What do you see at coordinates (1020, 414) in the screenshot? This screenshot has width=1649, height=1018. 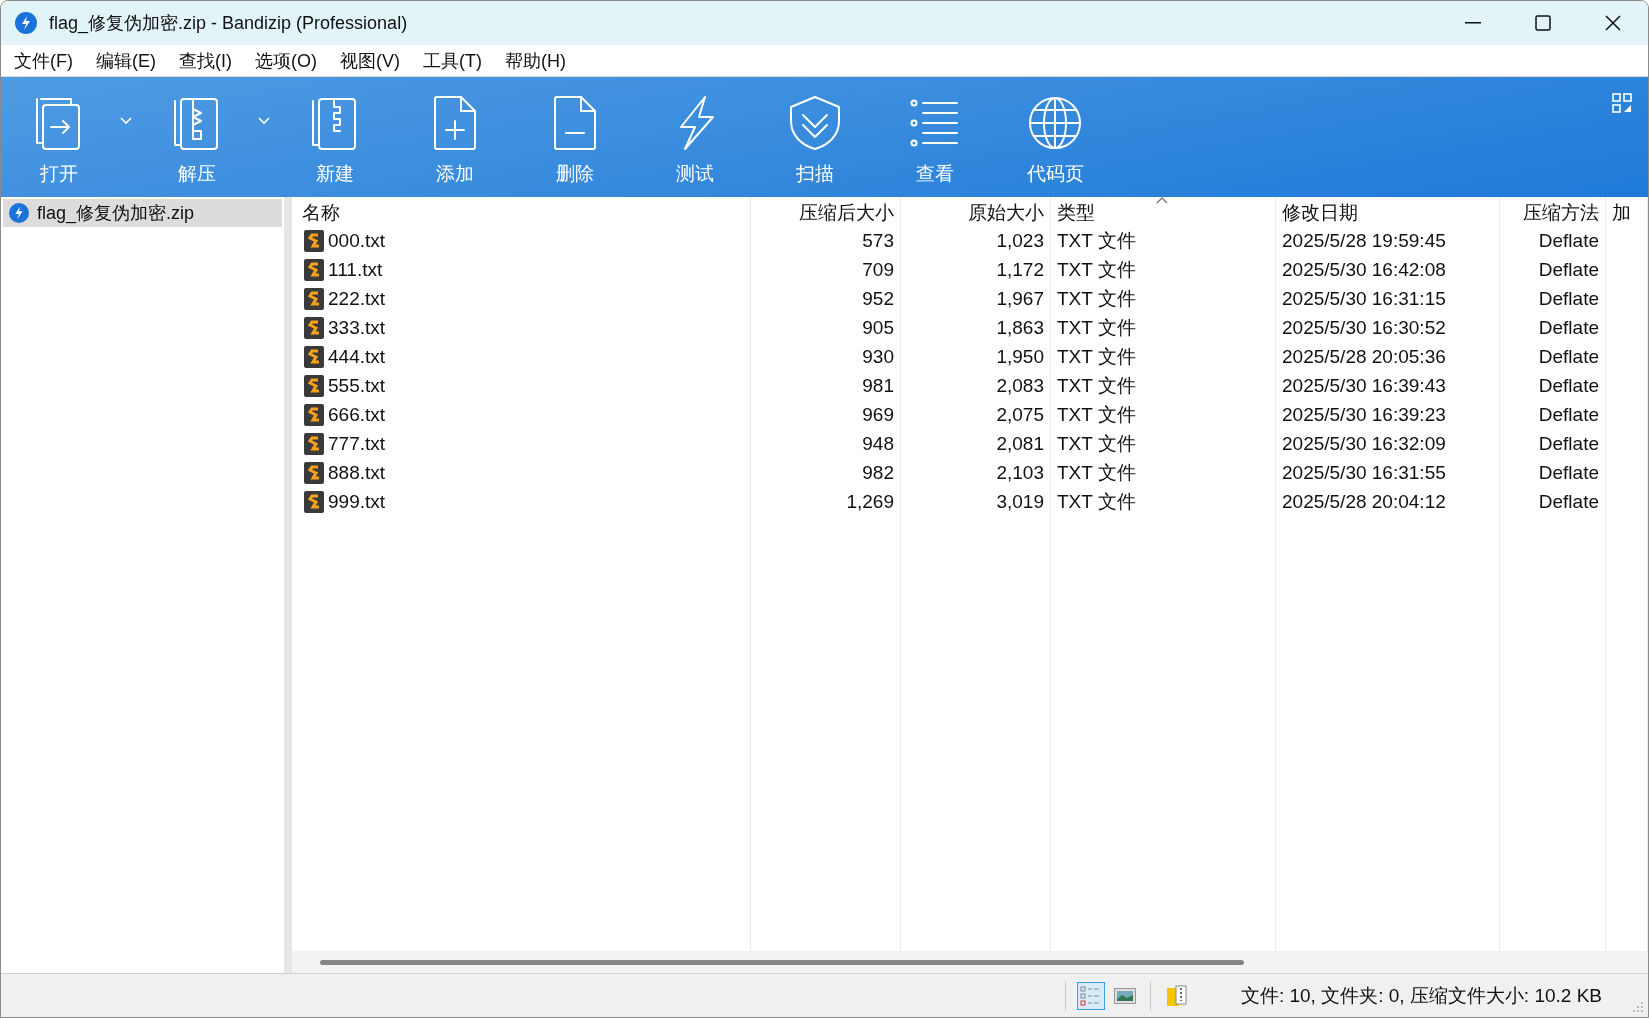 I see `table-cell: 2,075` at bounding box center [1020, 414].